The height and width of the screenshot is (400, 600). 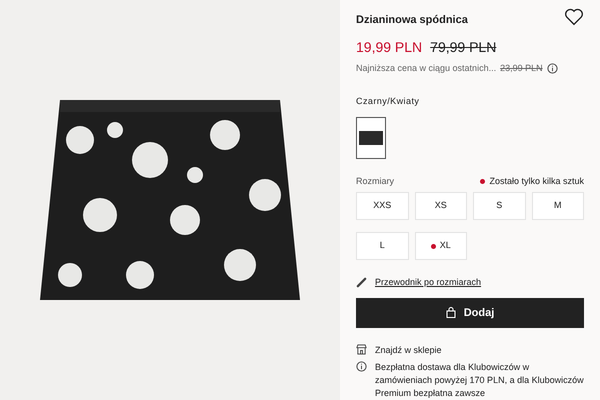 I want to click on size-option: L, so click(x=382, y=246).